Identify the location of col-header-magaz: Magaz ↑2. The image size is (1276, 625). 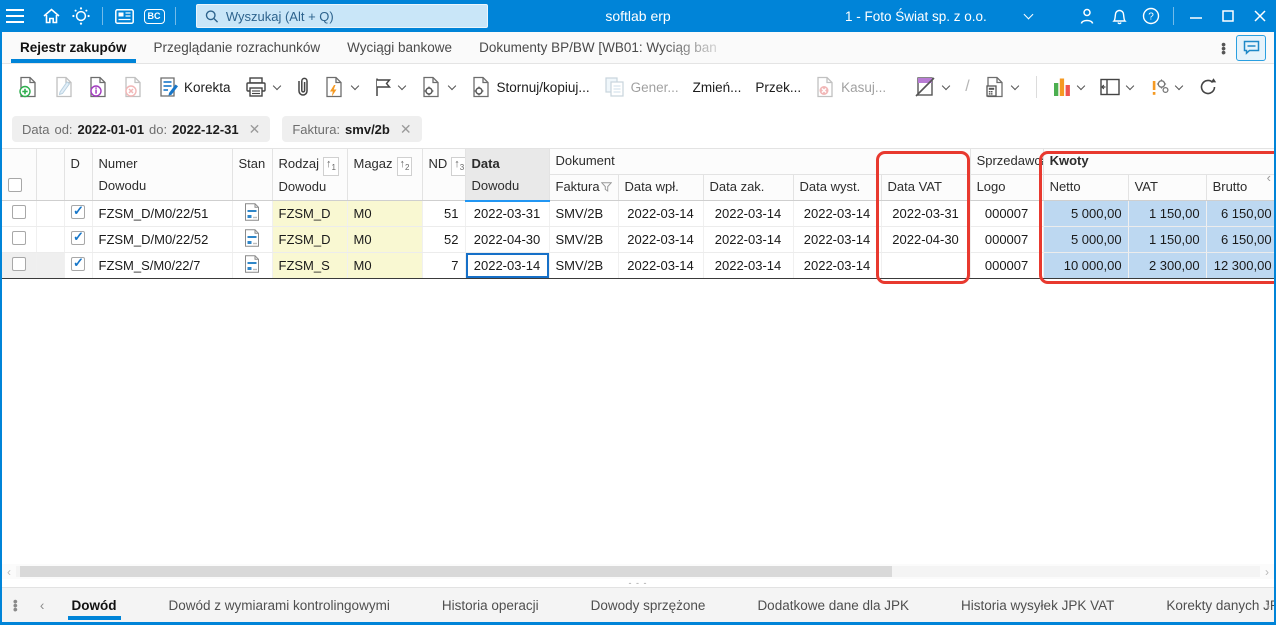
(385, 174).